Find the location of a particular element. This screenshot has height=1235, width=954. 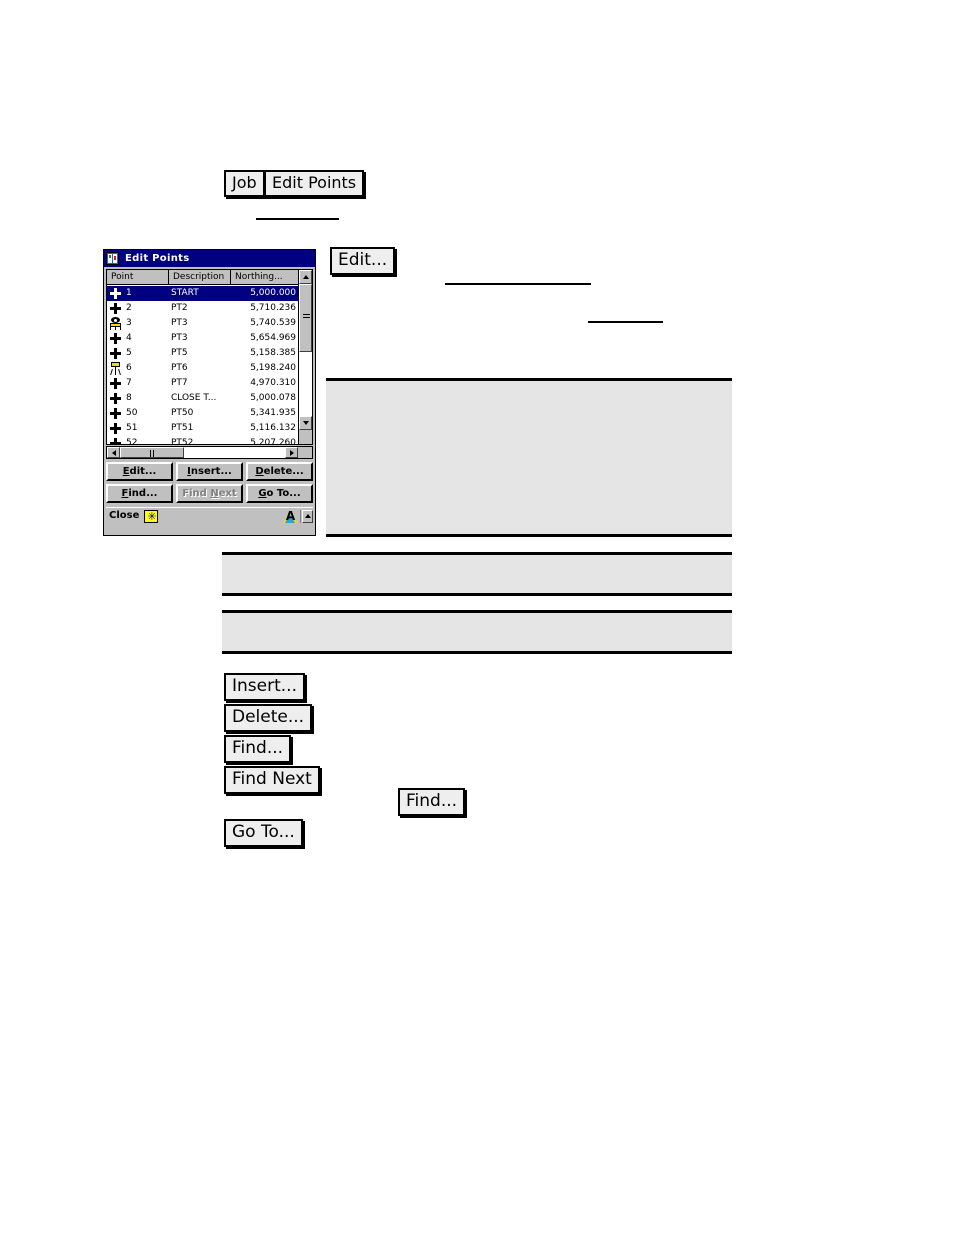

scroll-thumb is located at coordinates (305, 318).